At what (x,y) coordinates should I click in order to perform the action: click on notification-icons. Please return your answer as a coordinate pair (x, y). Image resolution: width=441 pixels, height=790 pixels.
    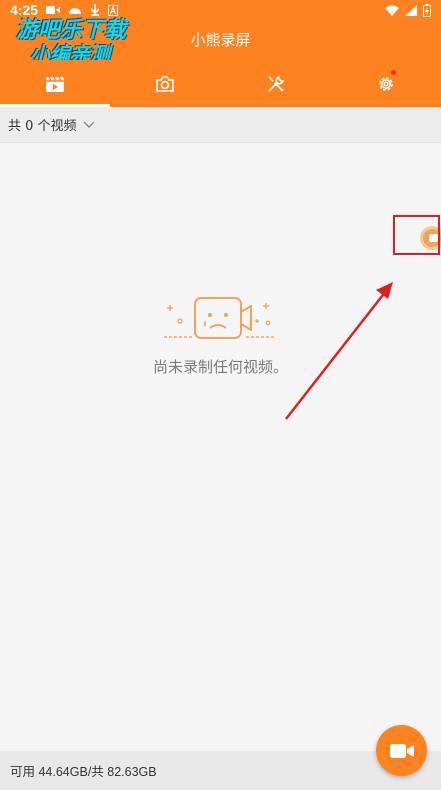
    Looking at the image, I should click on (82, 10).